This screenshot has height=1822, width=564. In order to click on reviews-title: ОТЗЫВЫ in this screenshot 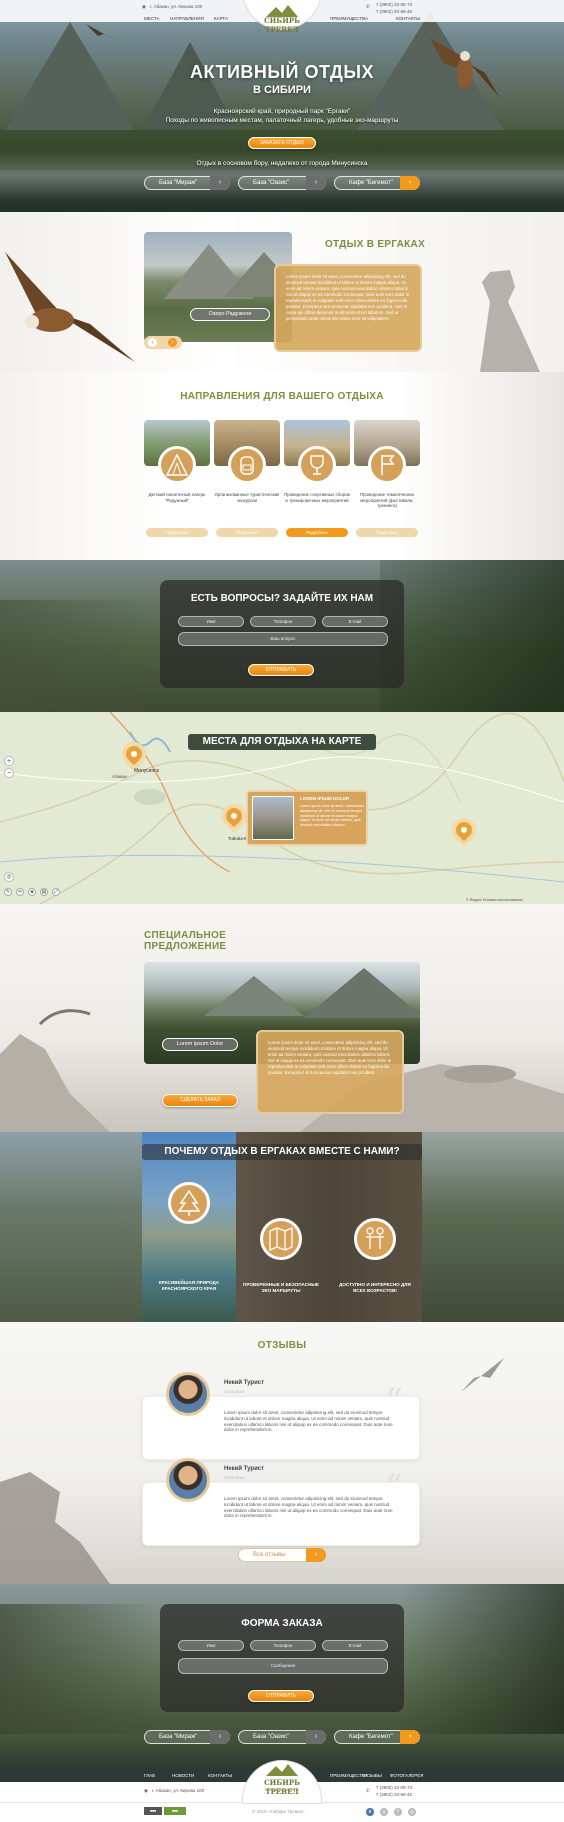, I will do `click(282, 1345)`.